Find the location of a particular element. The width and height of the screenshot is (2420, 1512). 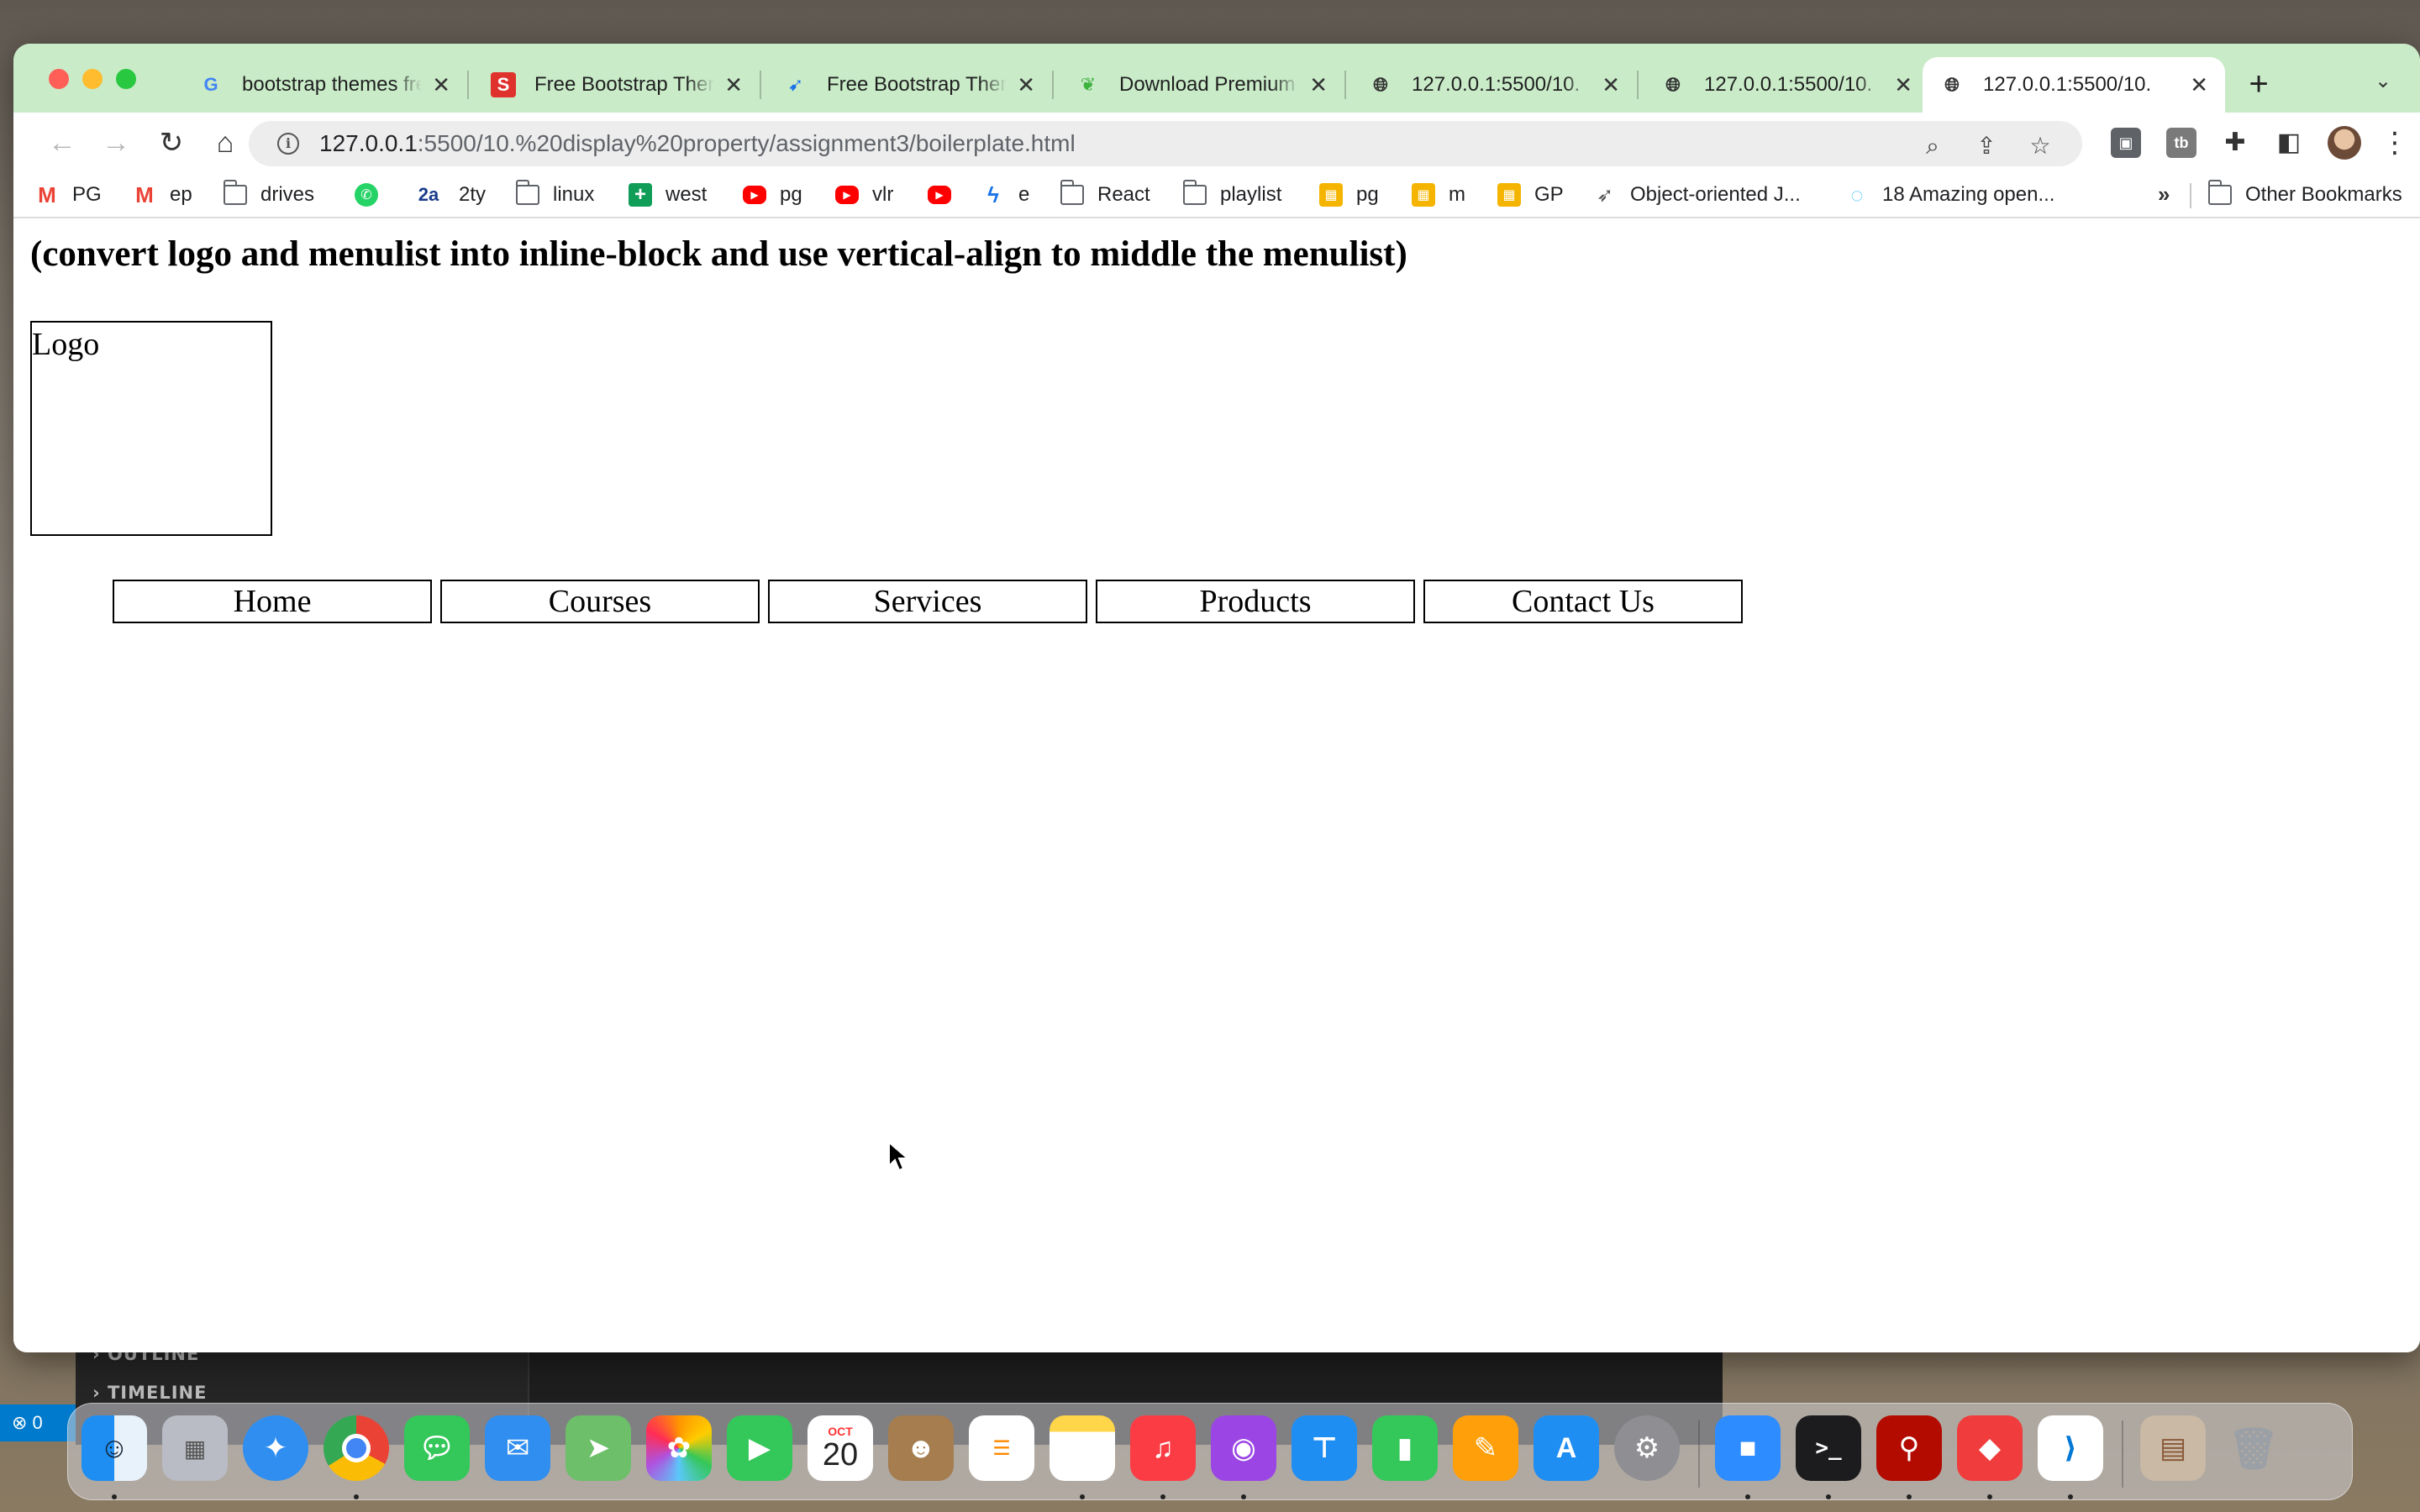

launchpad-icon: ▦ is located at coordinates (195, 1448).